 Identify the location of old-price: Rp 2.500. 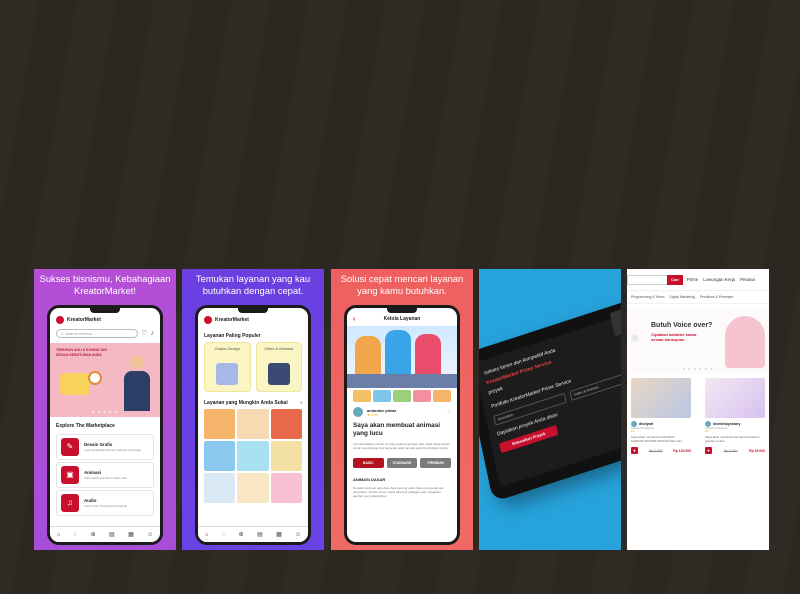
(655, 450).